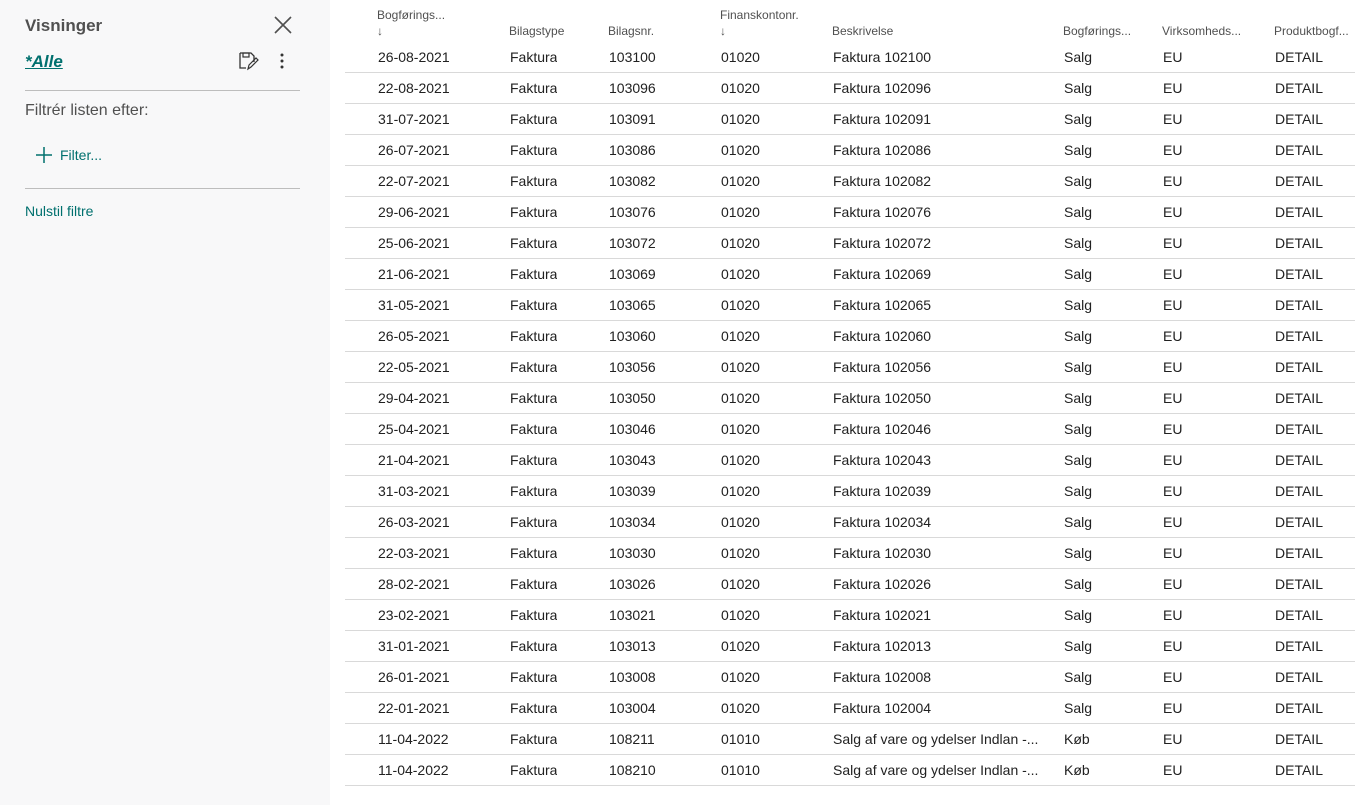 This screenshot has width=1355, height=805. What do you see at coordinates (414, 553) in the screenshot?
I see `cell-posting-date: 22-03-2021` at bounding box center [414, 553].